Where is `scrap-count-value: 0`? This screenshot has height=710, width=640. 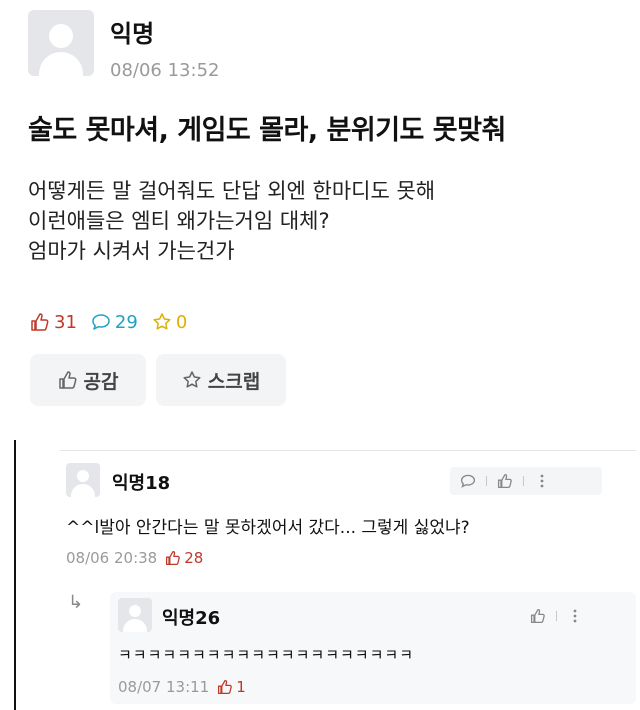
scrap-count-value: 0 is located at coordinates (181, 322).